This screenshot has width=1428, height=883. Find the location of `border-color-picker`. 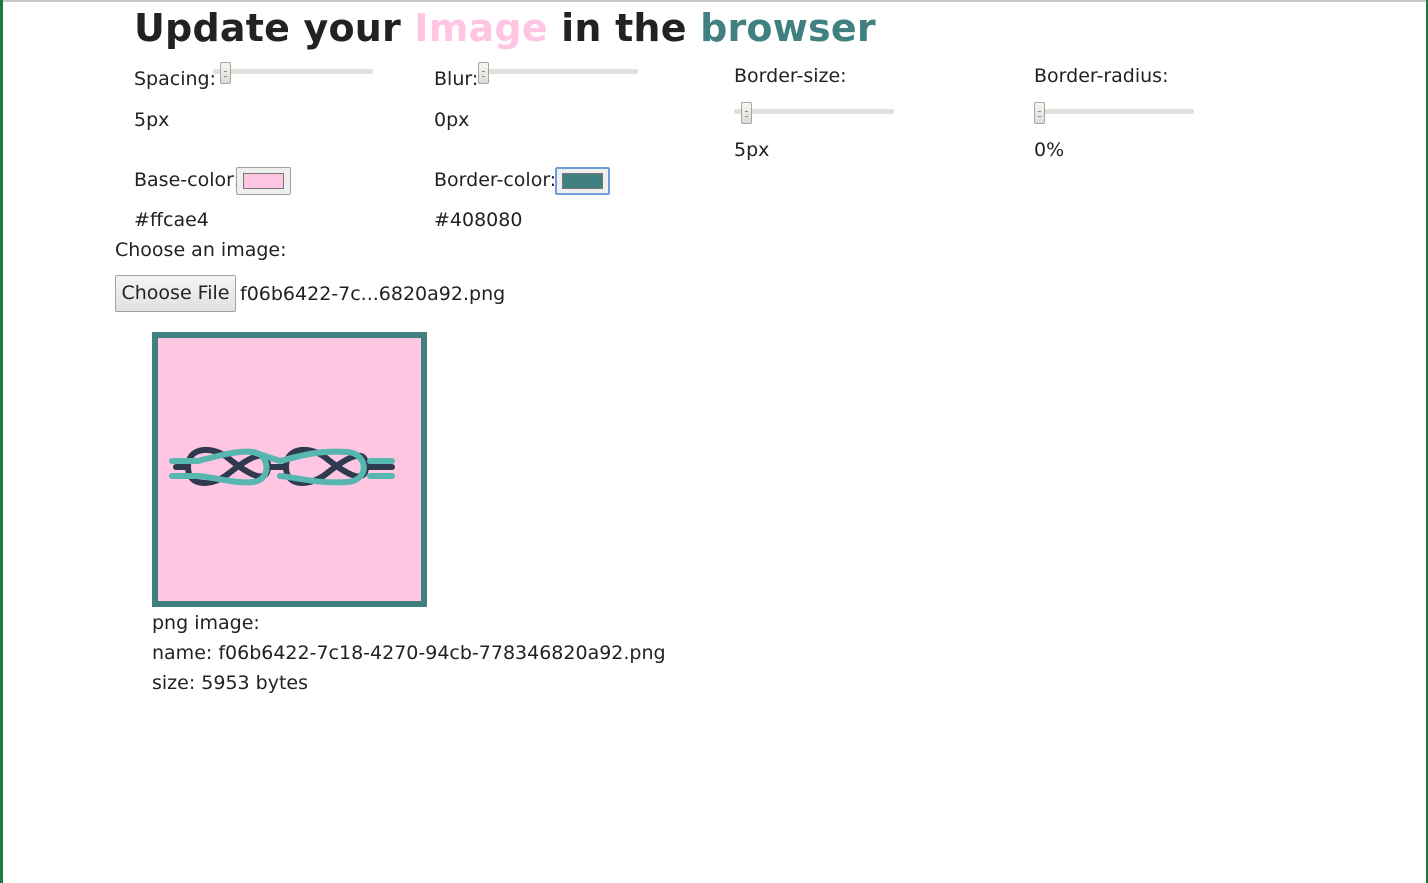

border-color-picker is located at coordinates (582, 181).